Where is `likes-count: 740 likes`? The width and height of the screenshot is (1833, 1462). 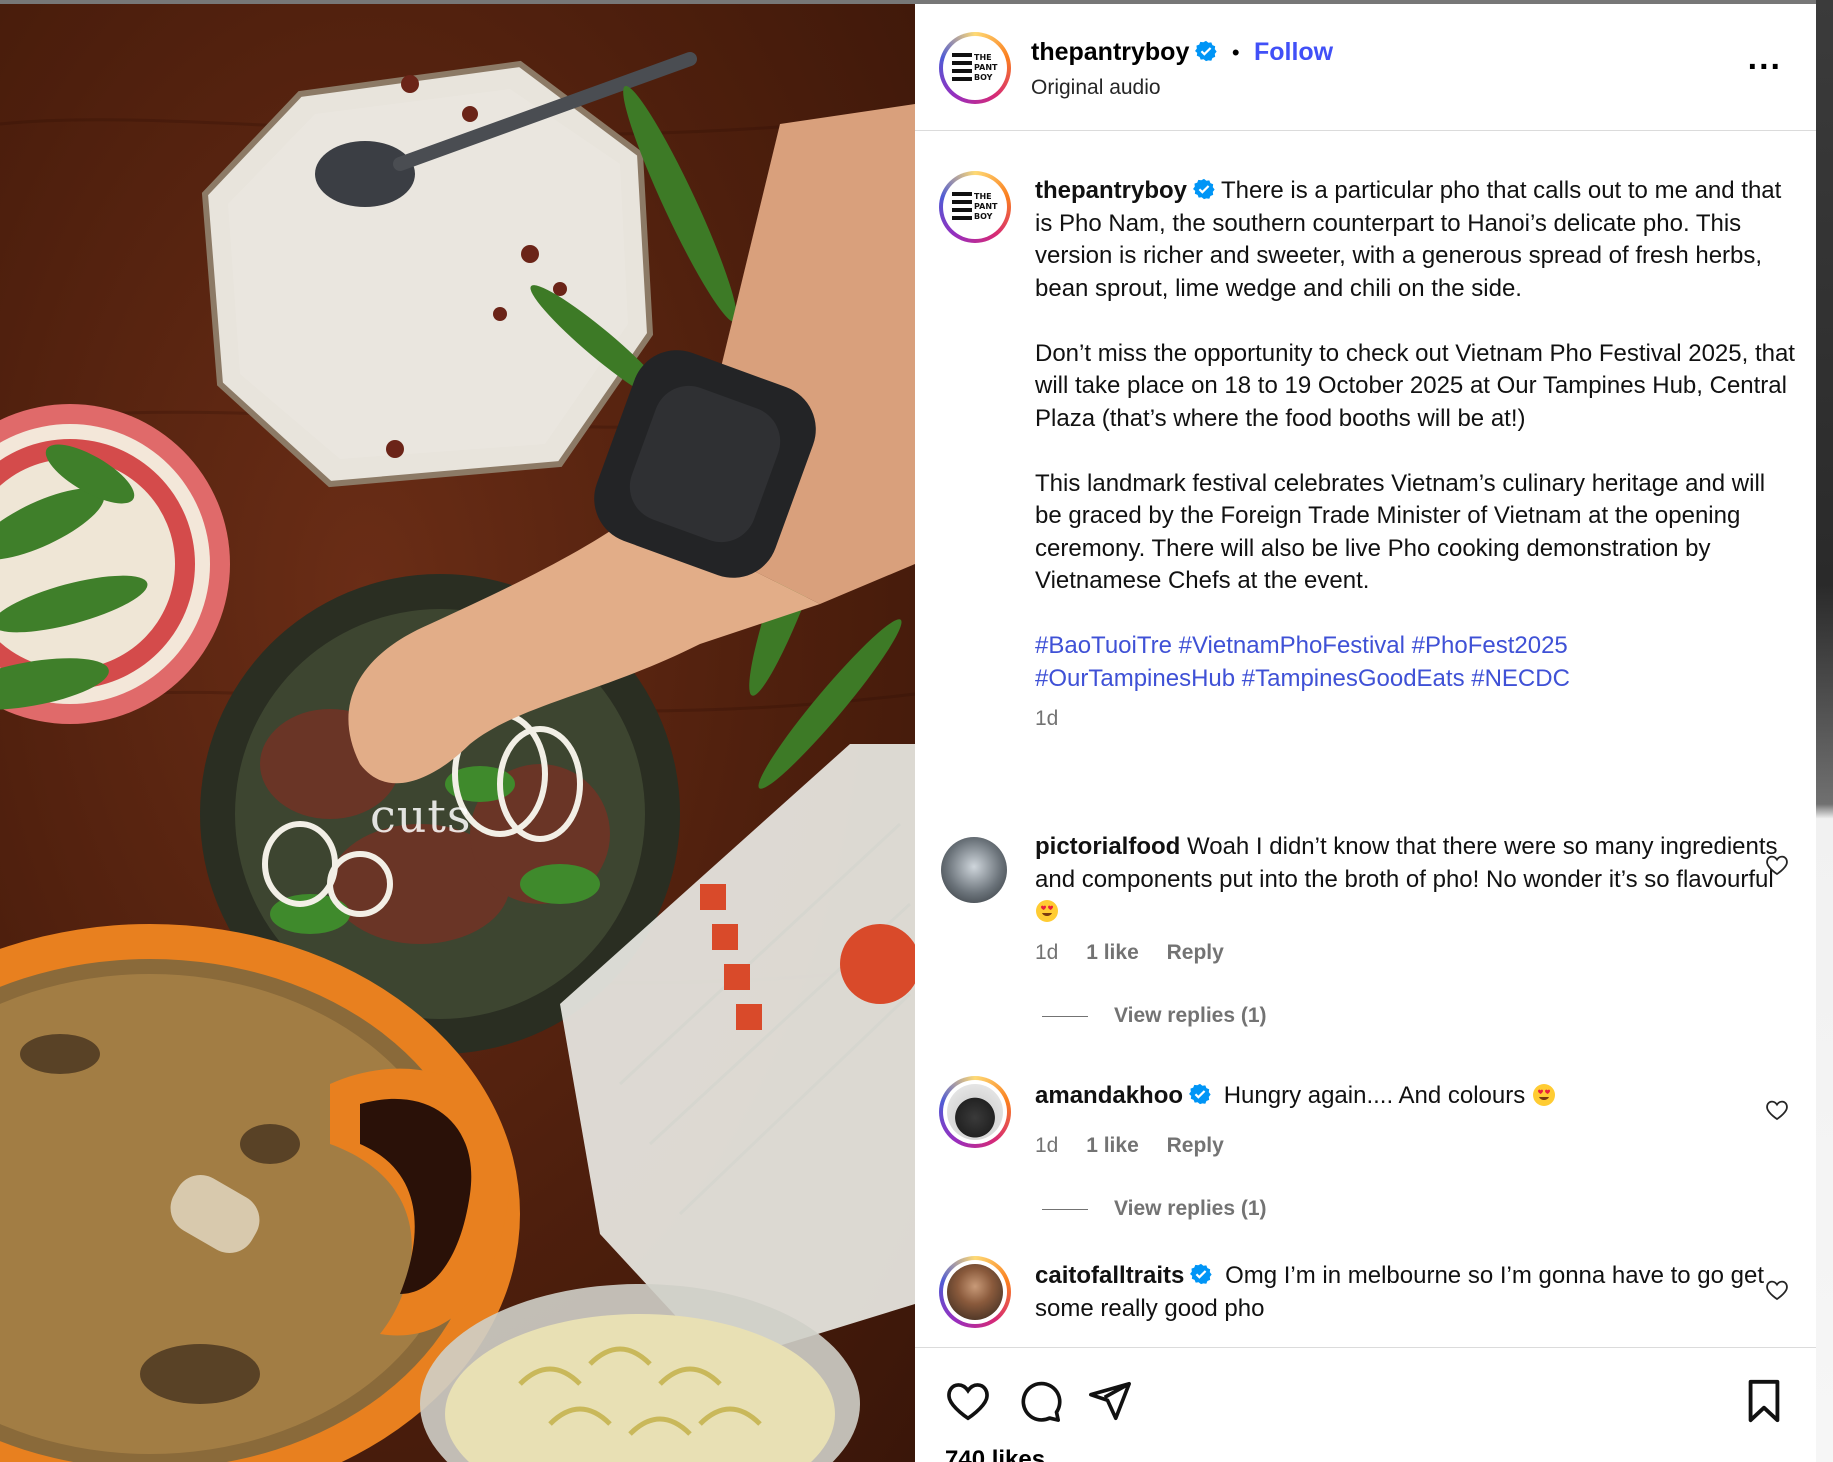
likes-count: 740 likes is located at coordinates (995, 1454).